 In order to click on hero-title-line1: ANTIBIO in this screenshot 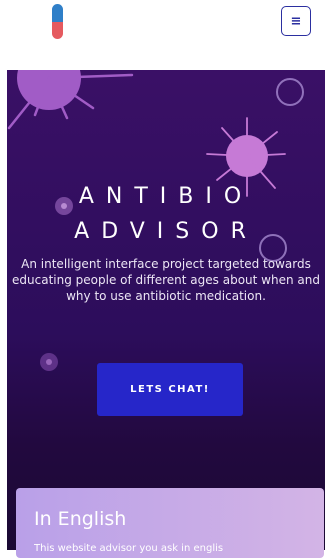, I will do `click(166, 196)`.